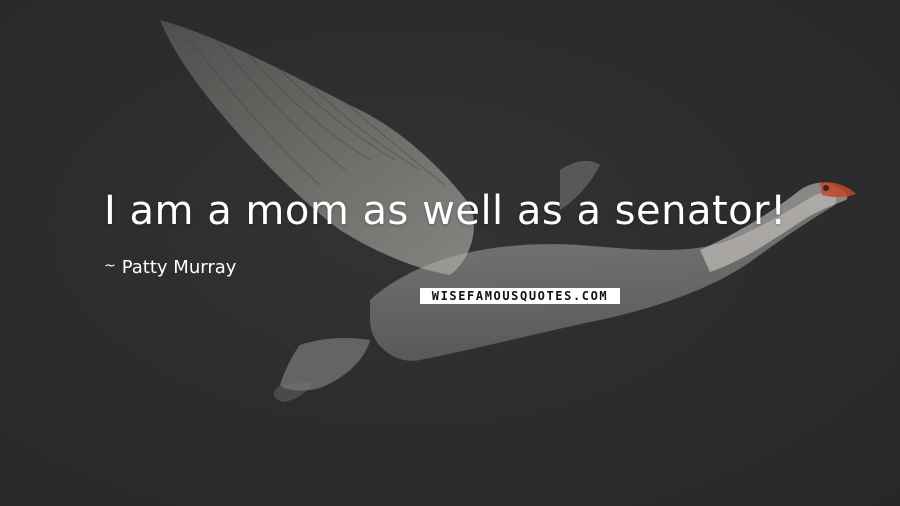 This screenshot has width=900, height=506. Describe the element at coordinates (445, 211) in the screenshot. I see `quote-text: I am a mom as well as a senator!` at that location.